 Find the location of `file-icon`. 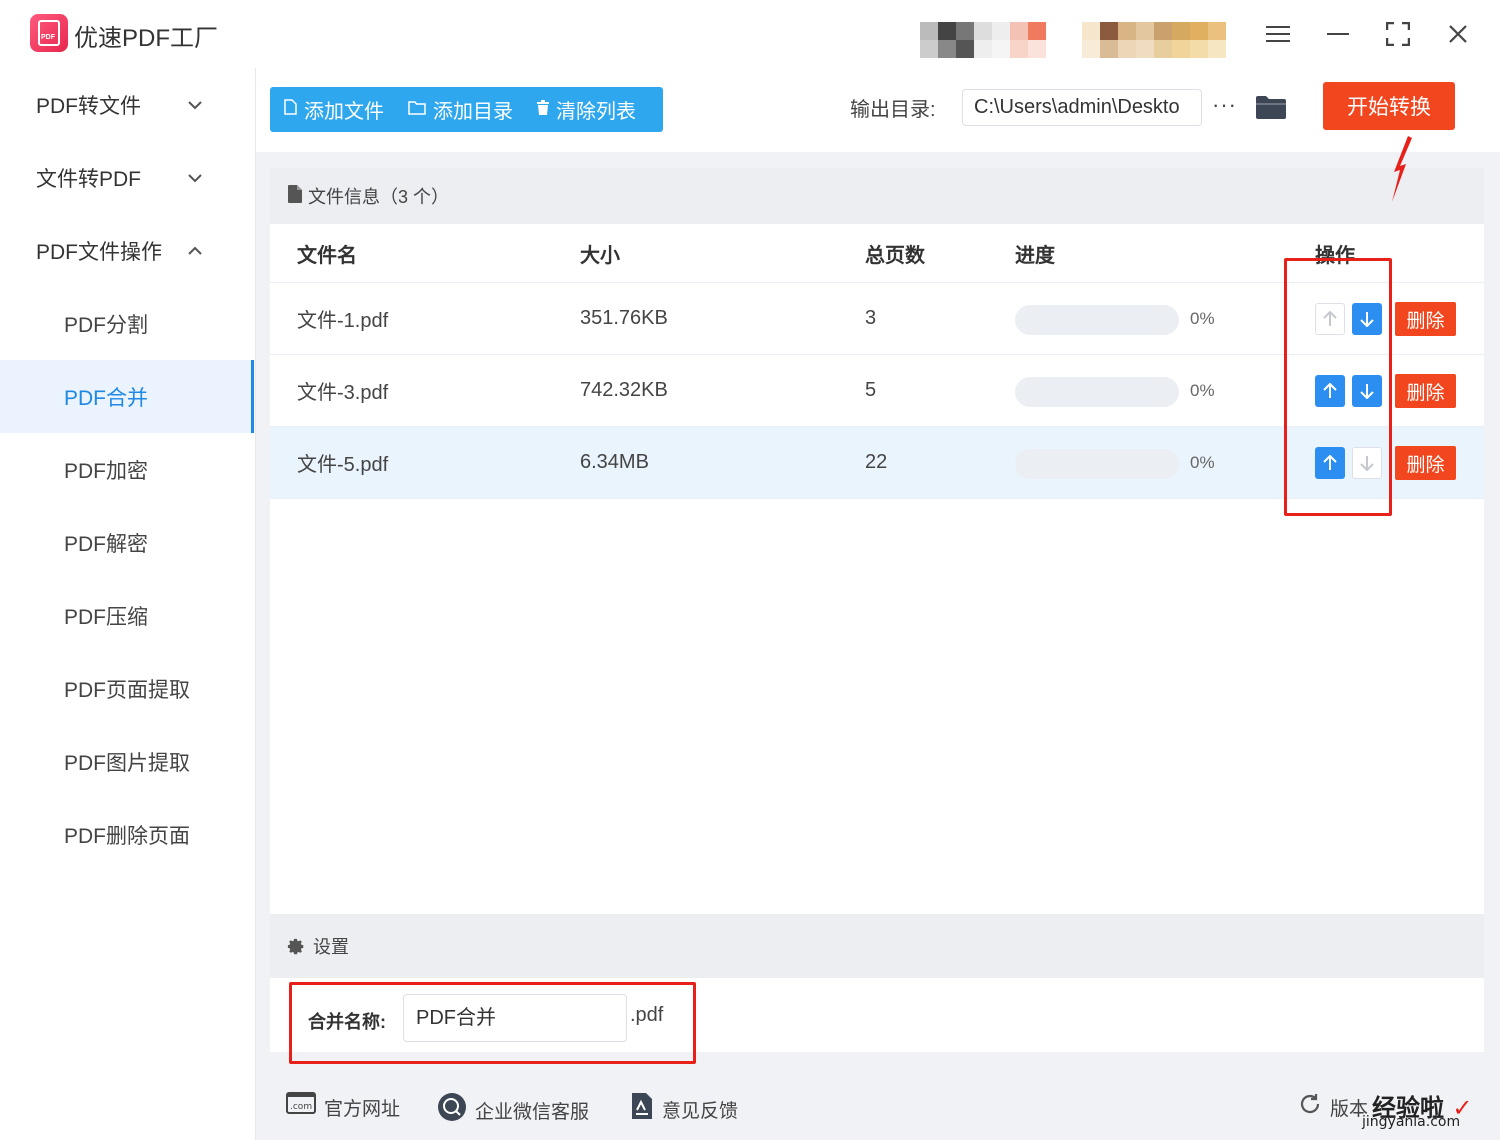

file-icon is located at coordinates (290, 109).